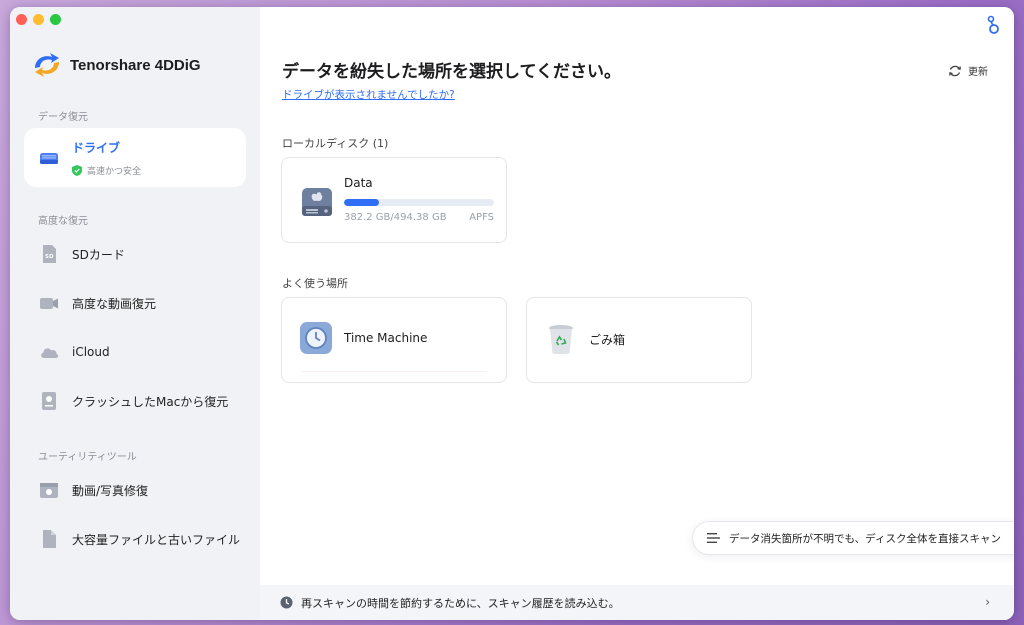 The height and width of the screenshot is (625, 1024). I want to click on sidebar-item-large-files: 大容量ファイルと古いファイル, so click(135, 539).